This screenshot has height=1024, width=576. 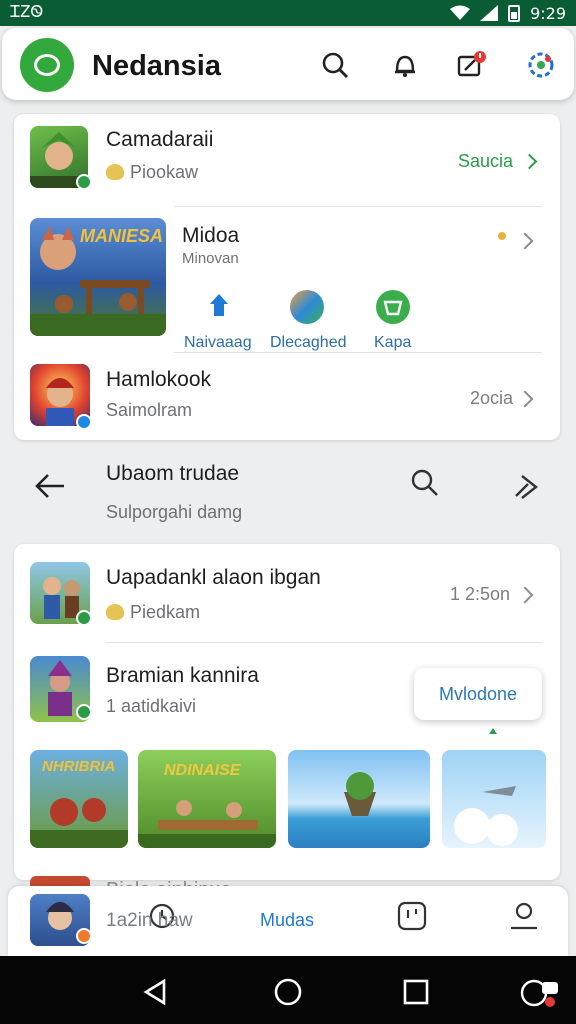 I want to click on list-item: Camadaraii Piookaw Saucia, so click(x=287, y=157).